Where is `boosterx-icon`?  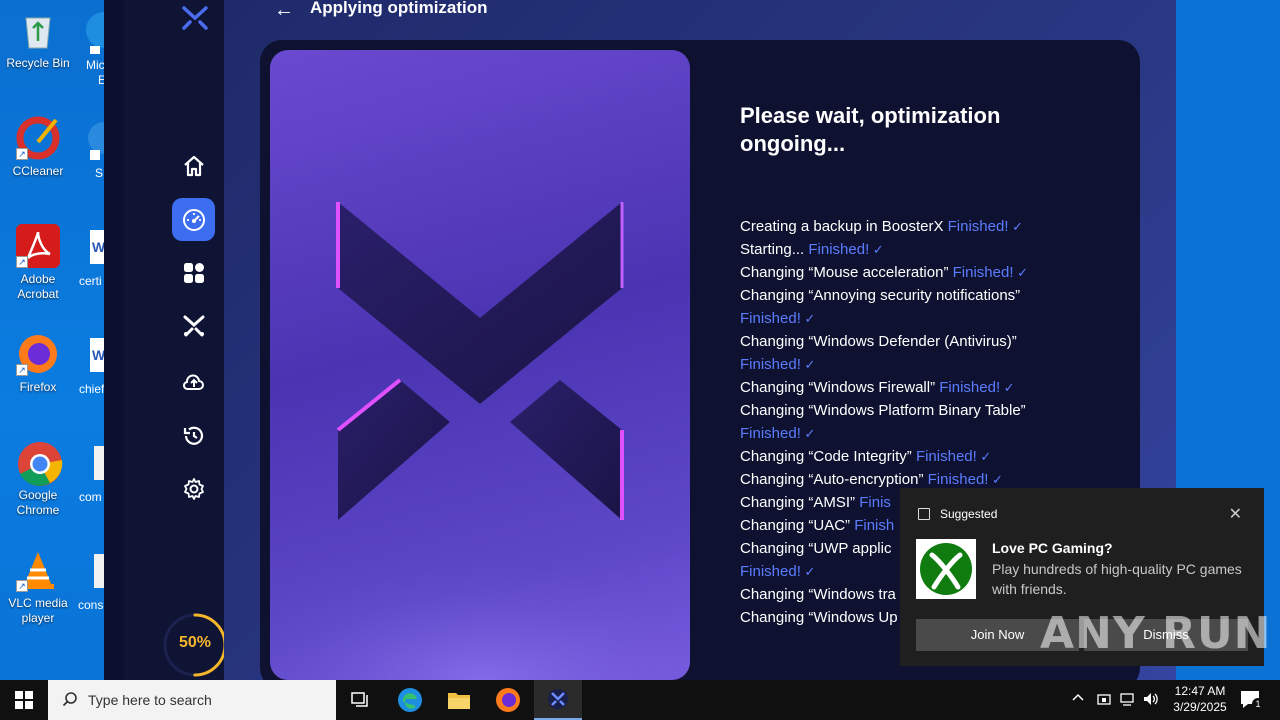
boosterx-icon is located at coordinates (558, 699).